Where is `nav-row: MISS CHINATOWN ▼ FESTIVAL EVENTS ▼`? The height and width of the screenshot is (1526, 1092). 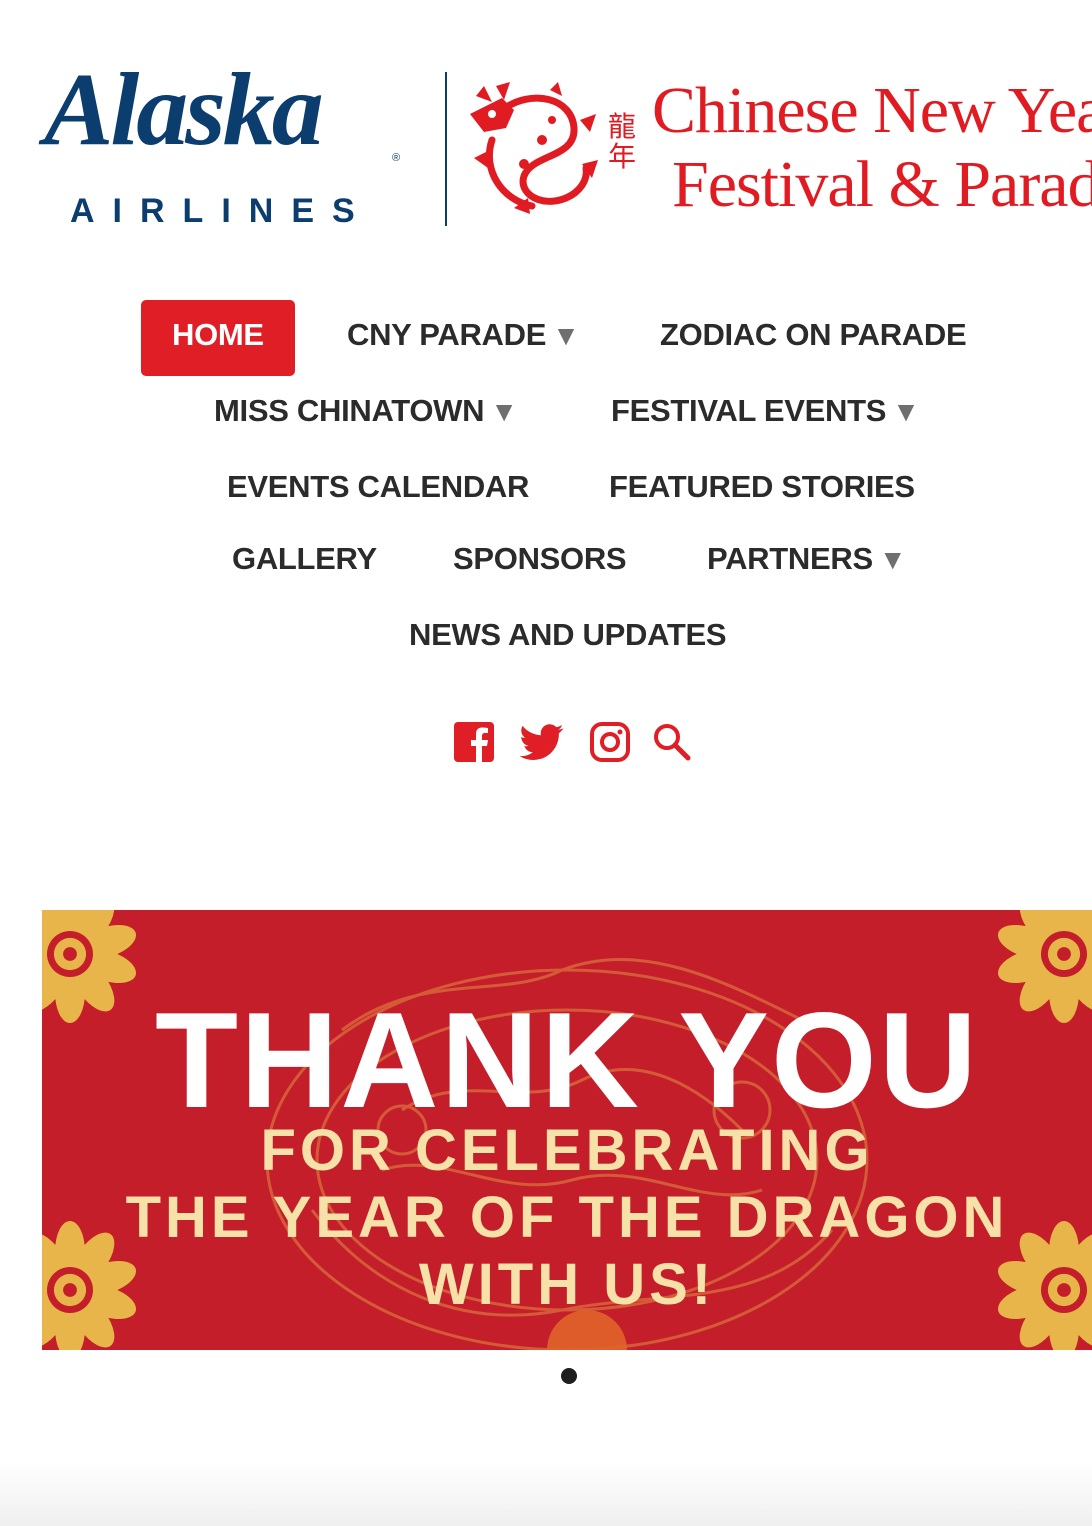
nav-row: MISS CHINATOWN ▼ FESTIVAL EVENTS ▼ is located at coordinates (546, 414).